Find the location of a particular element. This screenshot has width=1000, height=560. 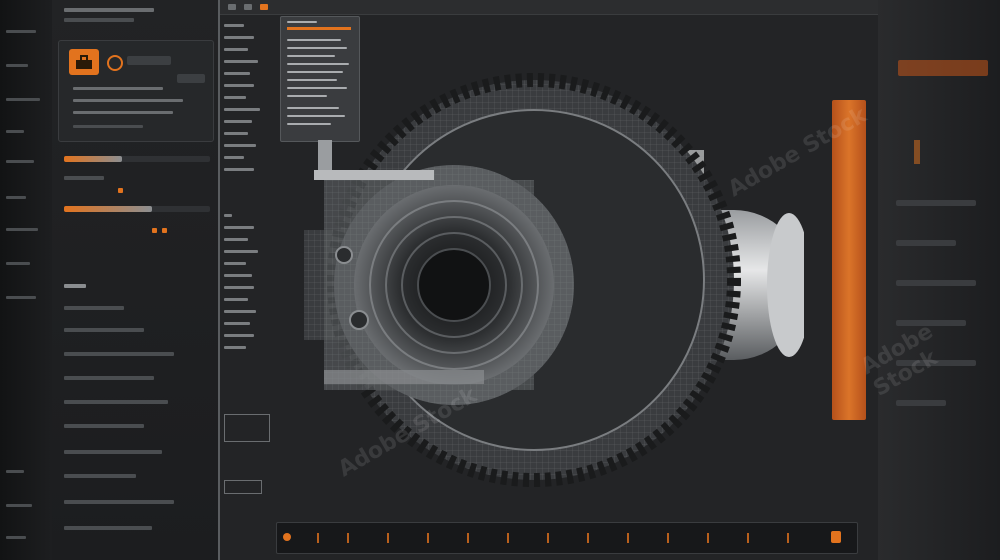

toolbox-icon is located at coordinates (84, 62).